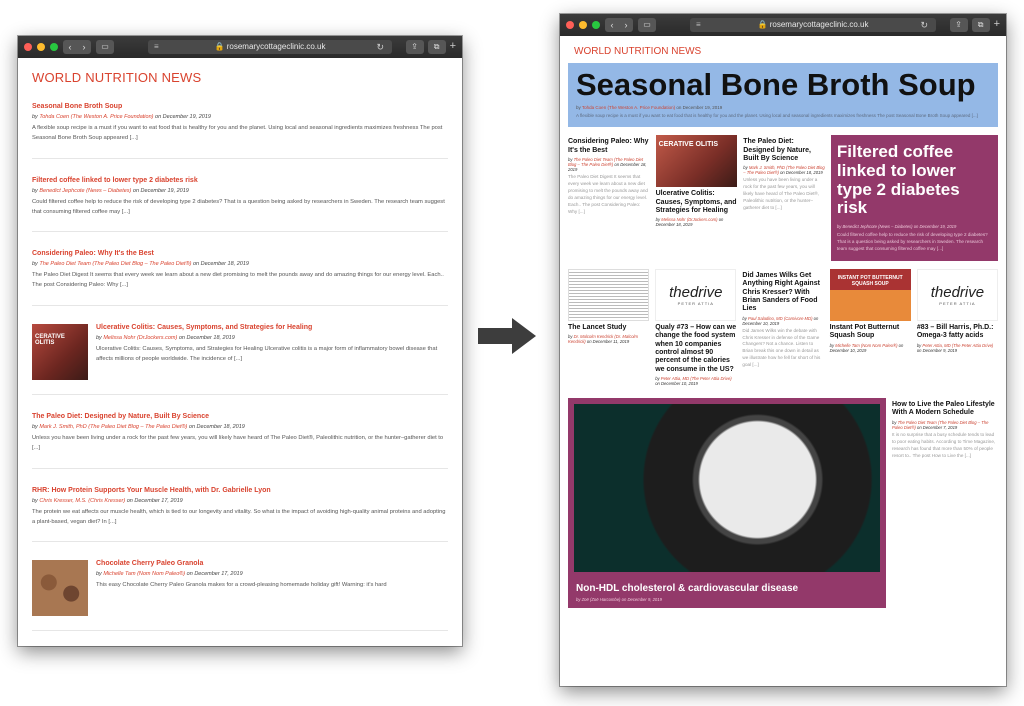 This screenshot has height=706, width=1024. Describe the element at coordinates (154, 500) in the screenshot. I see `post-date: on December 17, 2019` at that location.